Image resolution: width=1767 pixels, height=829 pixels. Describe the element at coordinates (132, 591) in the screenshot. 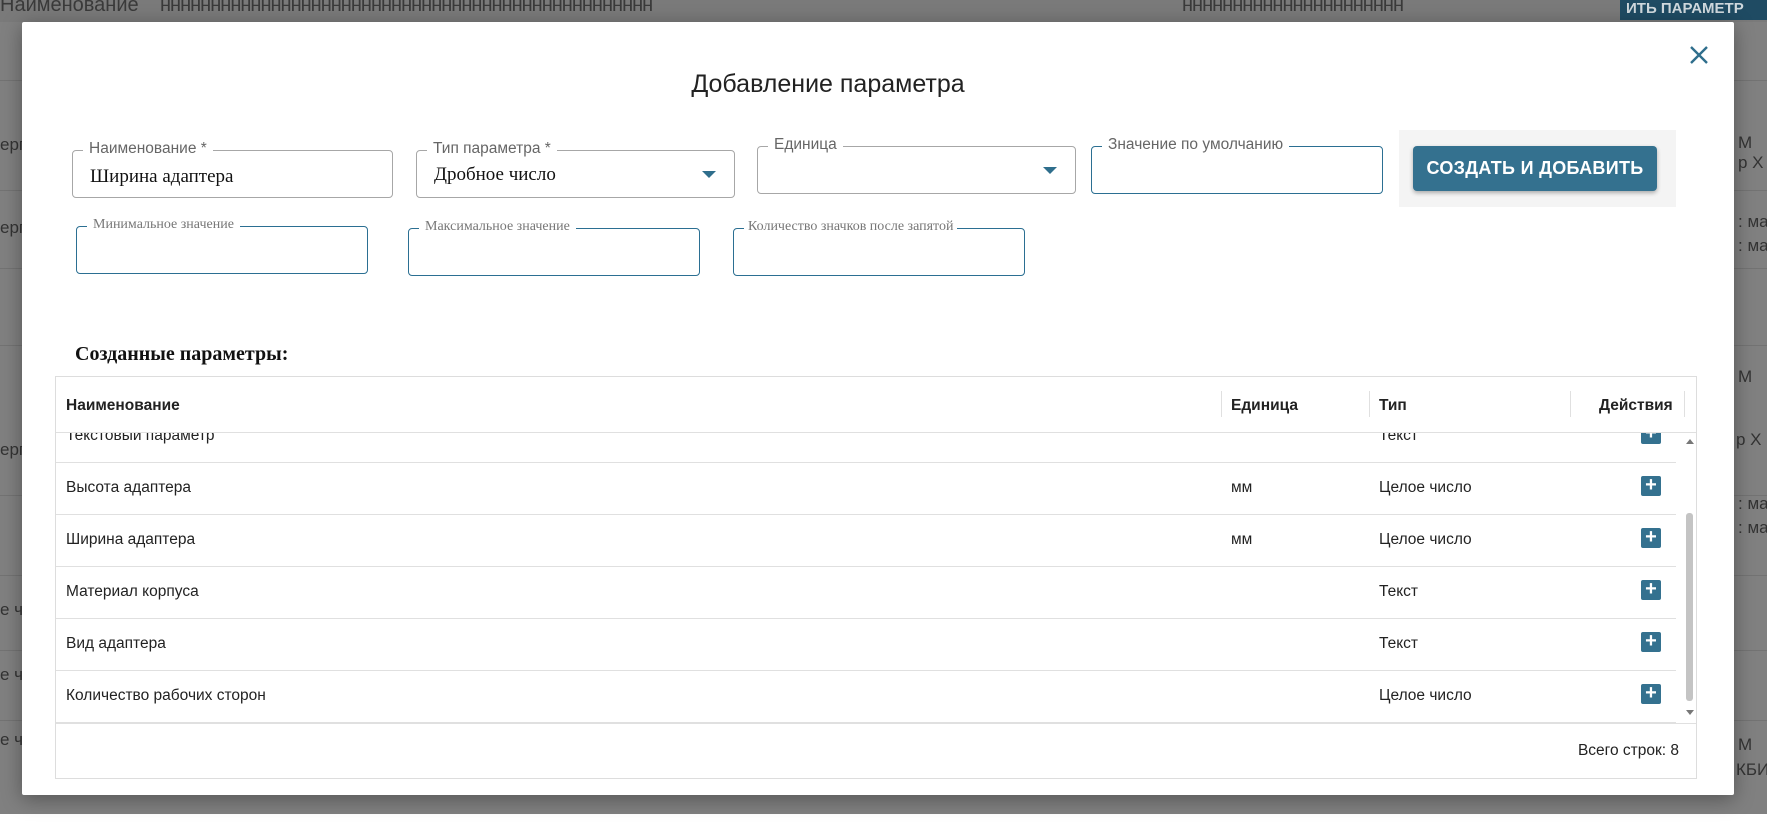

I see `cell-name: Материал корпуса` at that location.